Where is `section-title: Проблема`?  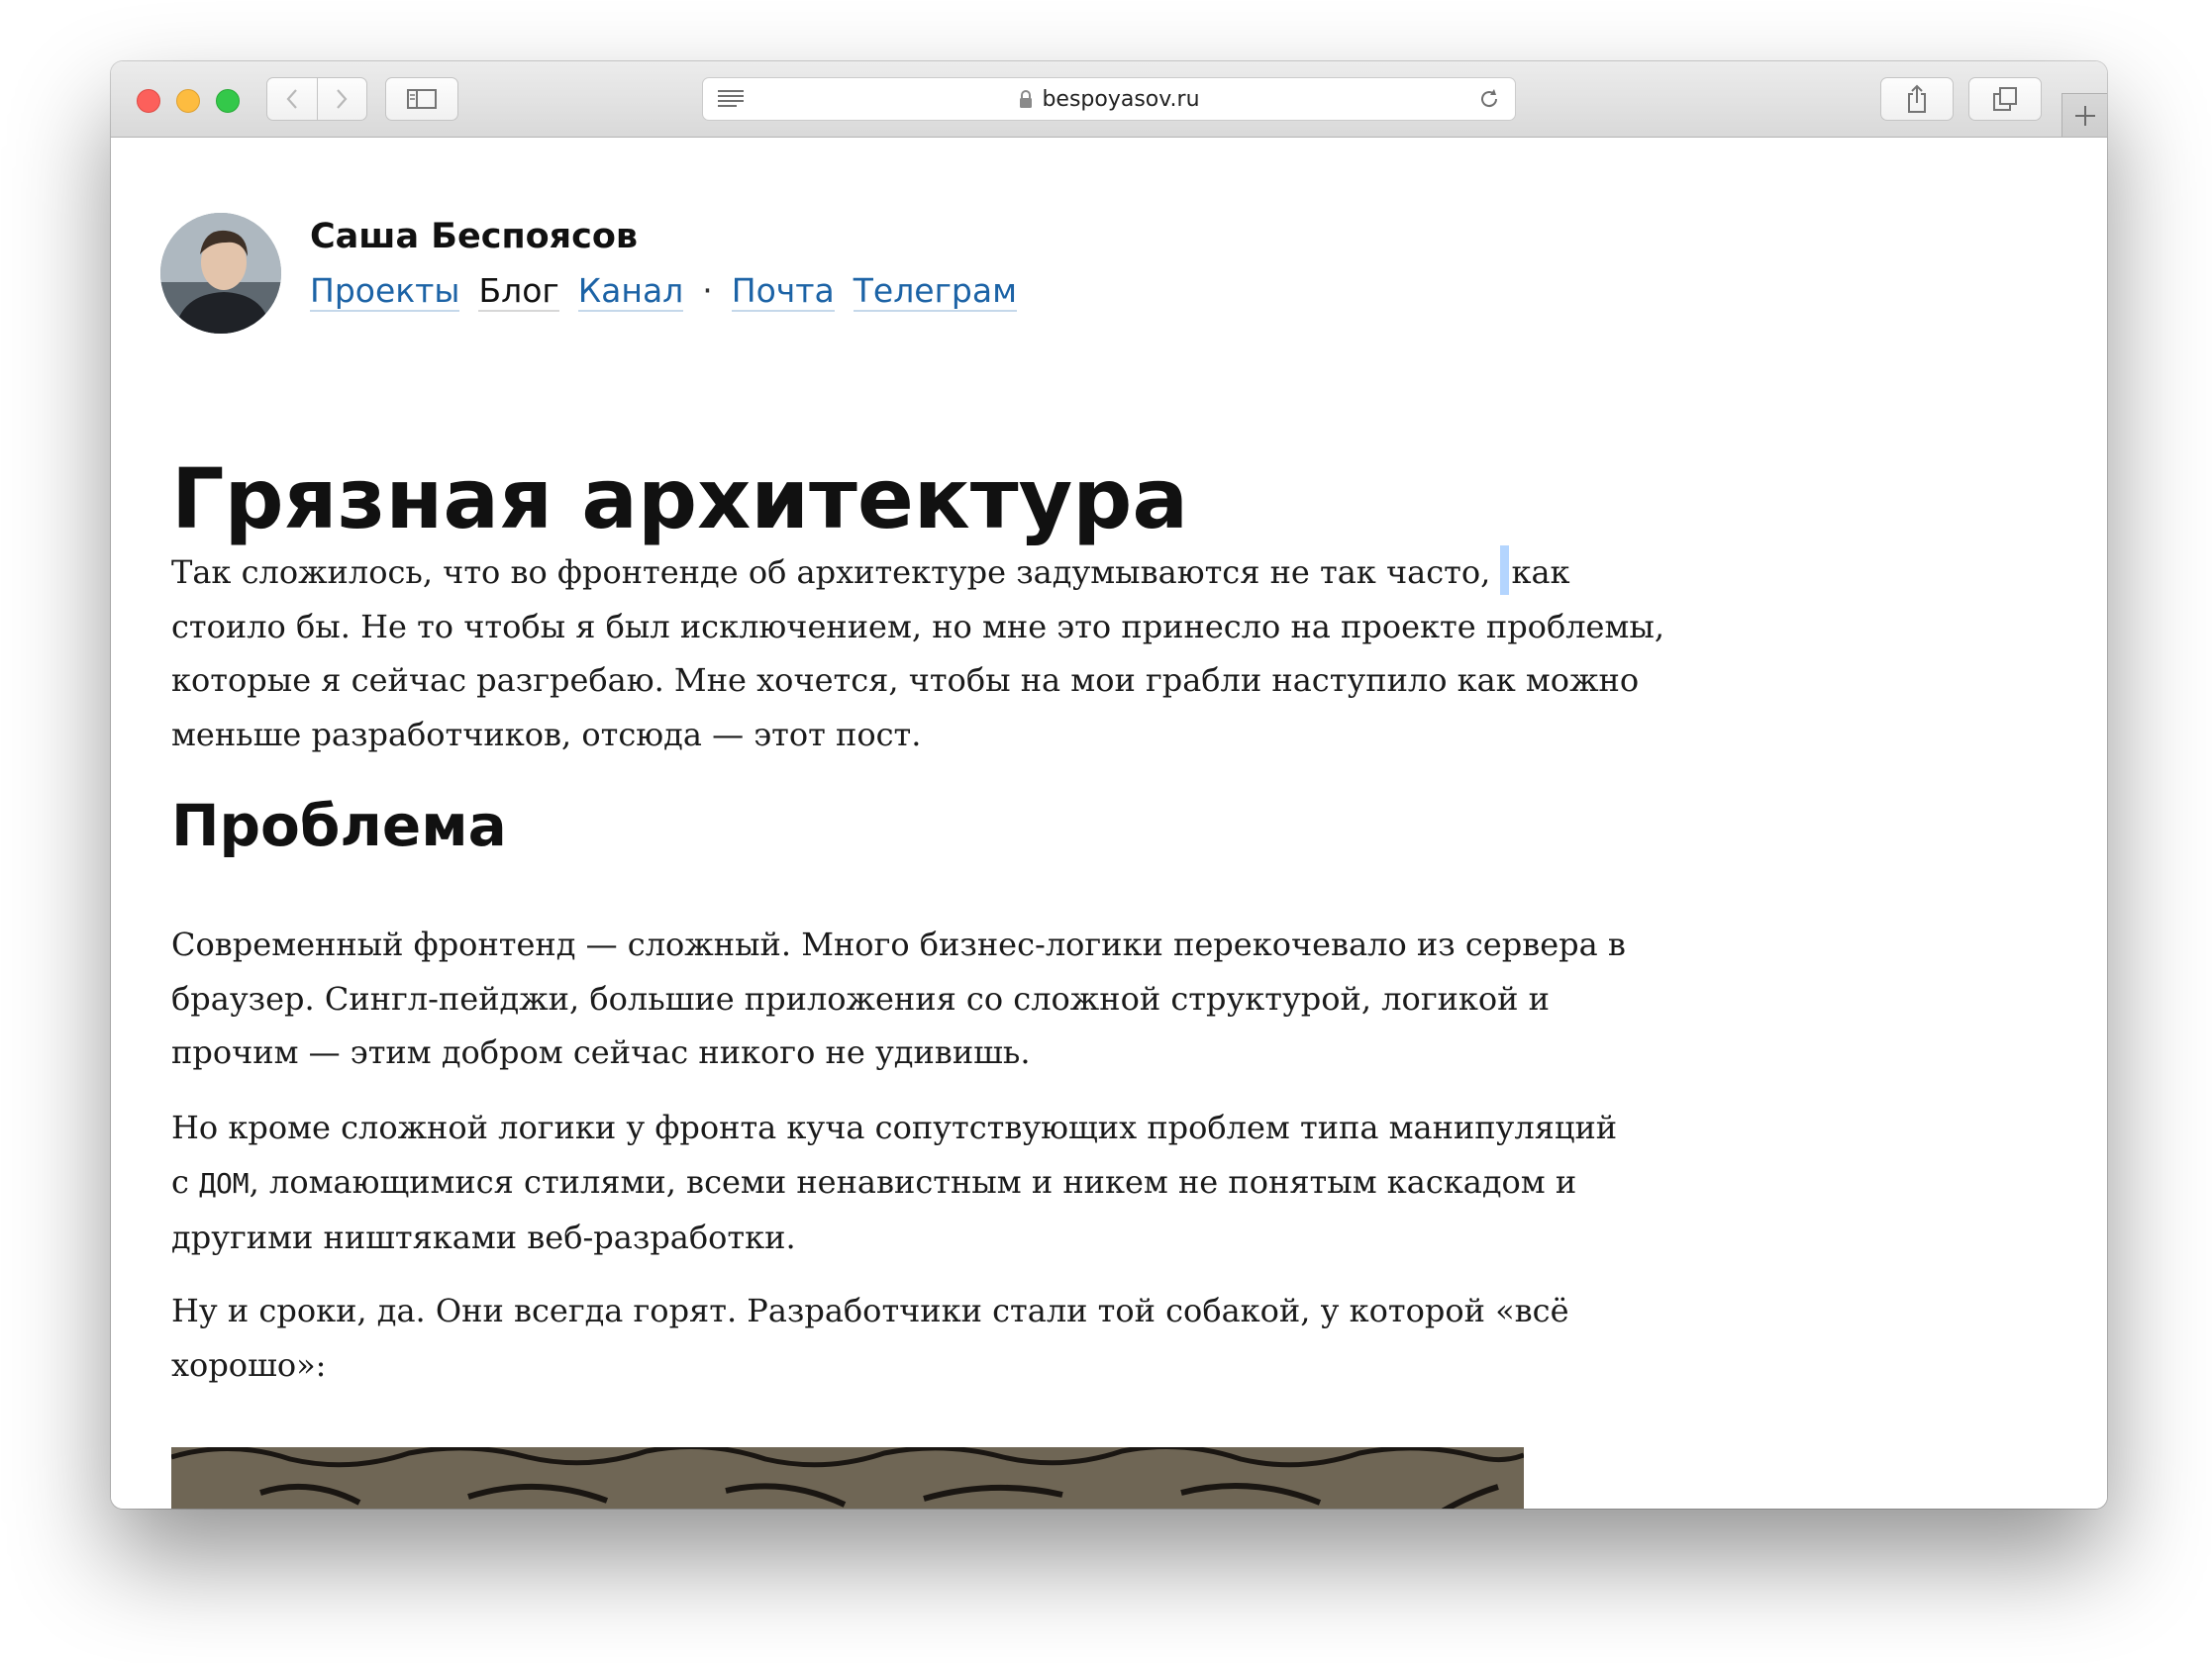 section-title: Проблема is located at coordinates (339, 825).